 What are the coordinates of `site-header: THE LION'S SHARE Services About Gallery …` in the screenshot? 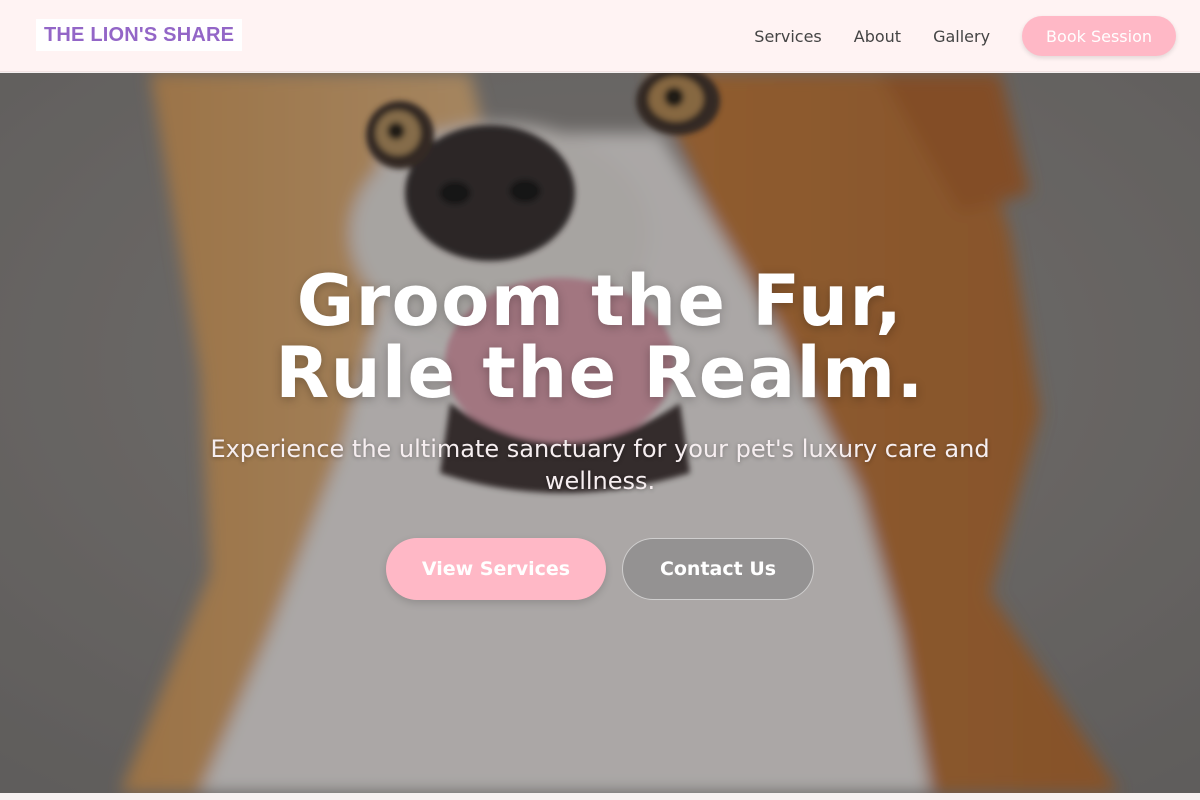 It's located at (600, 36).